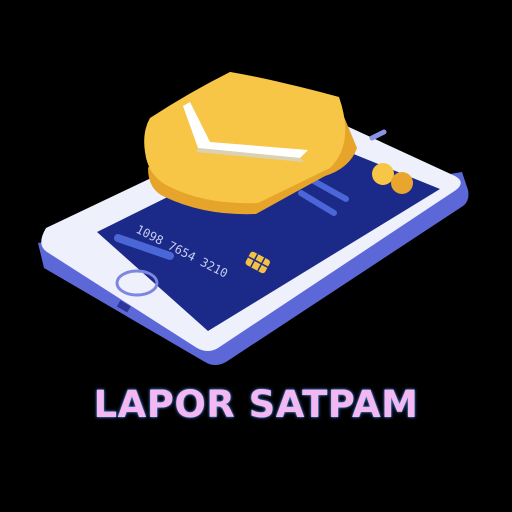 The image size is (512, 512). I want to click on app-title: LAPOR SATPAM, so click(256, 404).